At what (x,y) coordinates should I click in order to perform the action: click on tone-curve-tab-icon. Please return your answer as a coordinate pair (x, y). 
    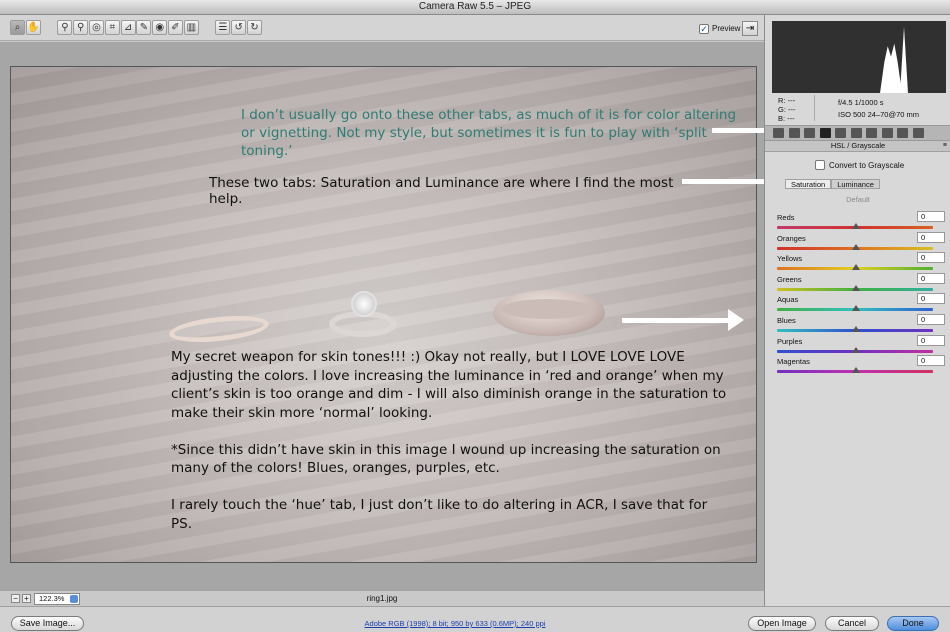
    Looking at the image, I should click on (794, 133).